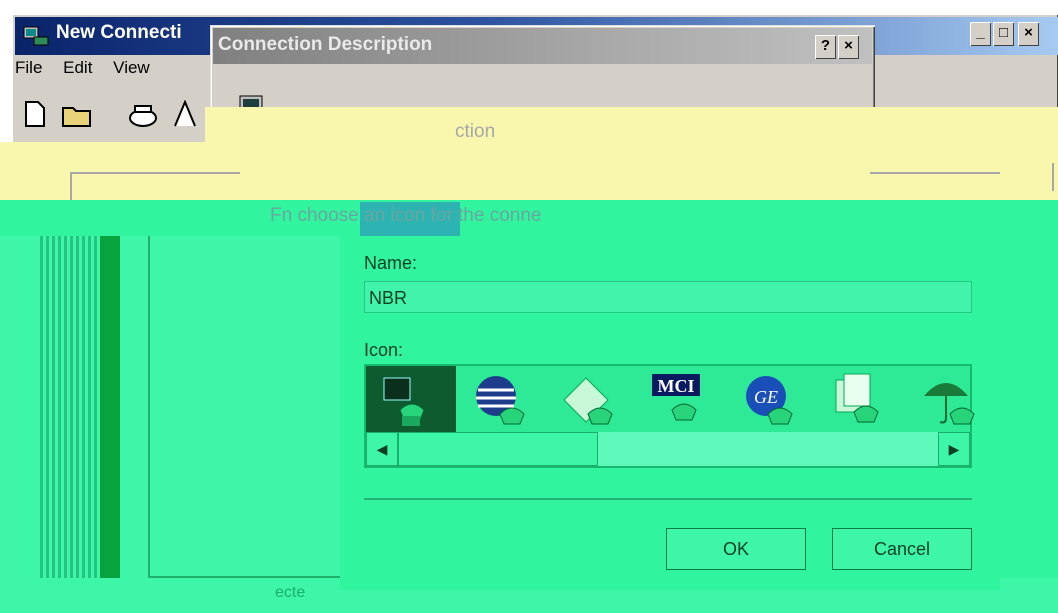 The height and width of the screenshot is (613, 1058). I want to click on phone-classic-icon, so click(411, 401).